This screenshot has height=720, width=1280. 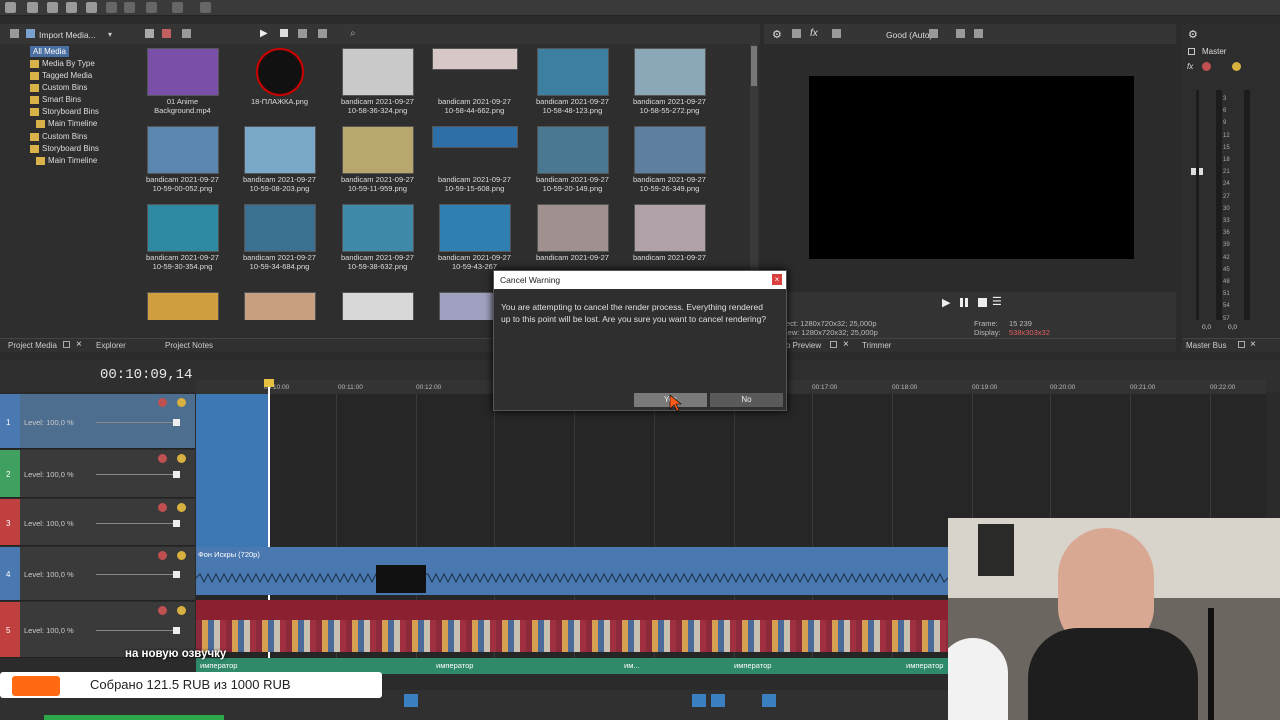 What do you see at coordinates (49, 51) in the screenshot?
I see `tree-item: All Media` at bounding box center [49, 51].